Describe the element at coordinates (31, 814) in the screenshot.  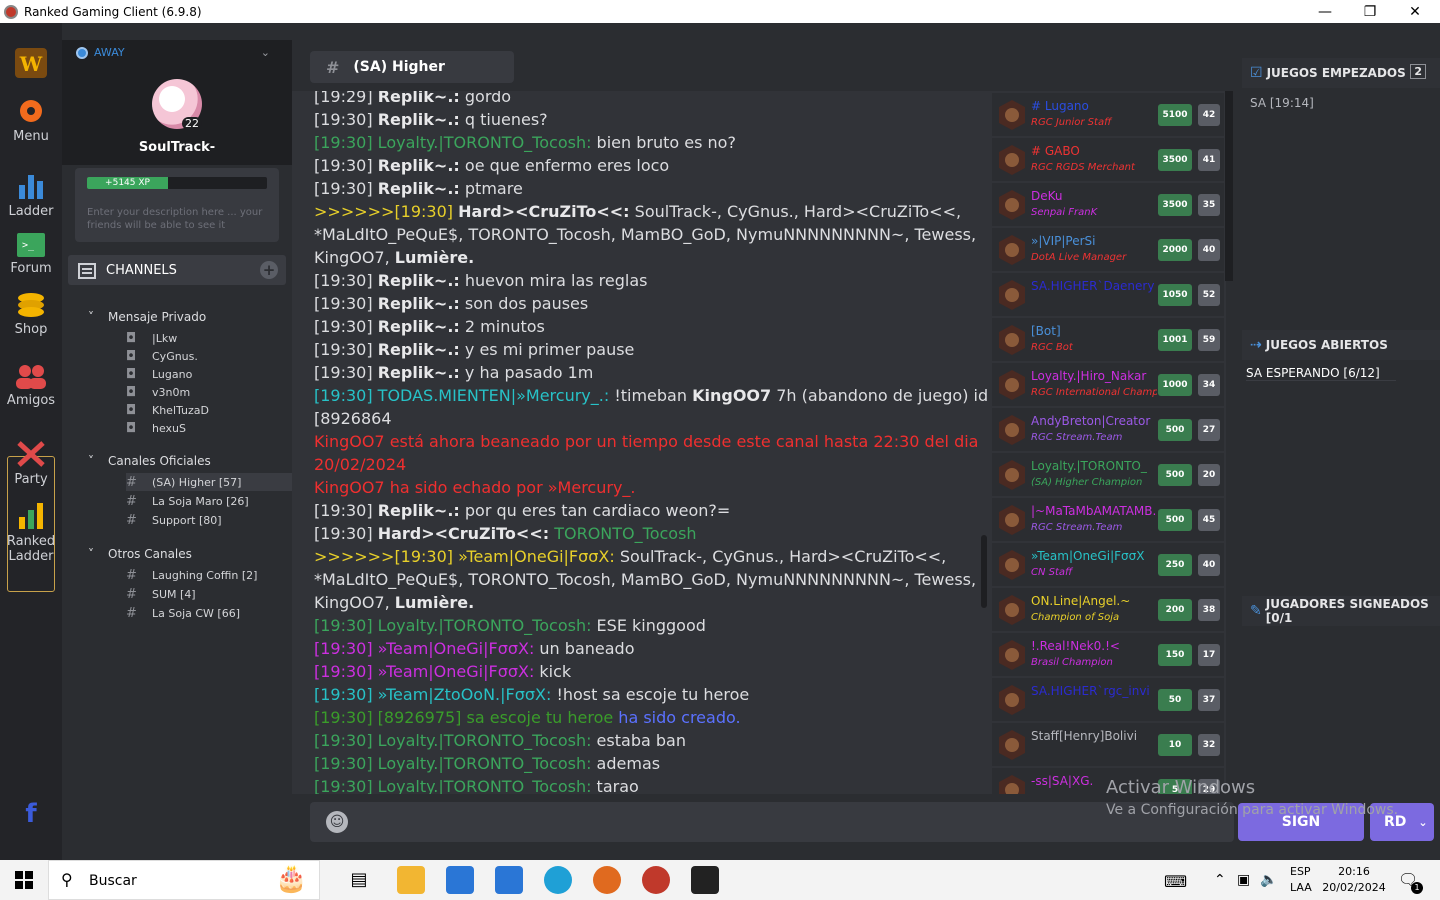
I see `facebook-icon: f` at that location.